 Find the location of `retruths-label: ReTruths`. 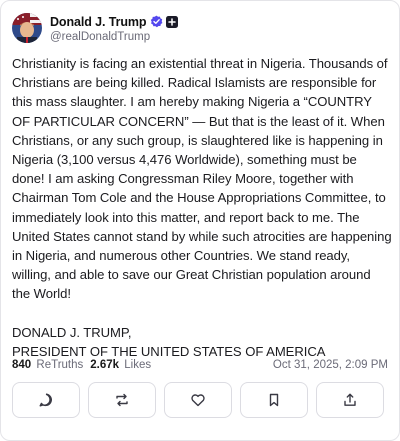

retruths-label: ReTruths is located at coordinates (60, 365).